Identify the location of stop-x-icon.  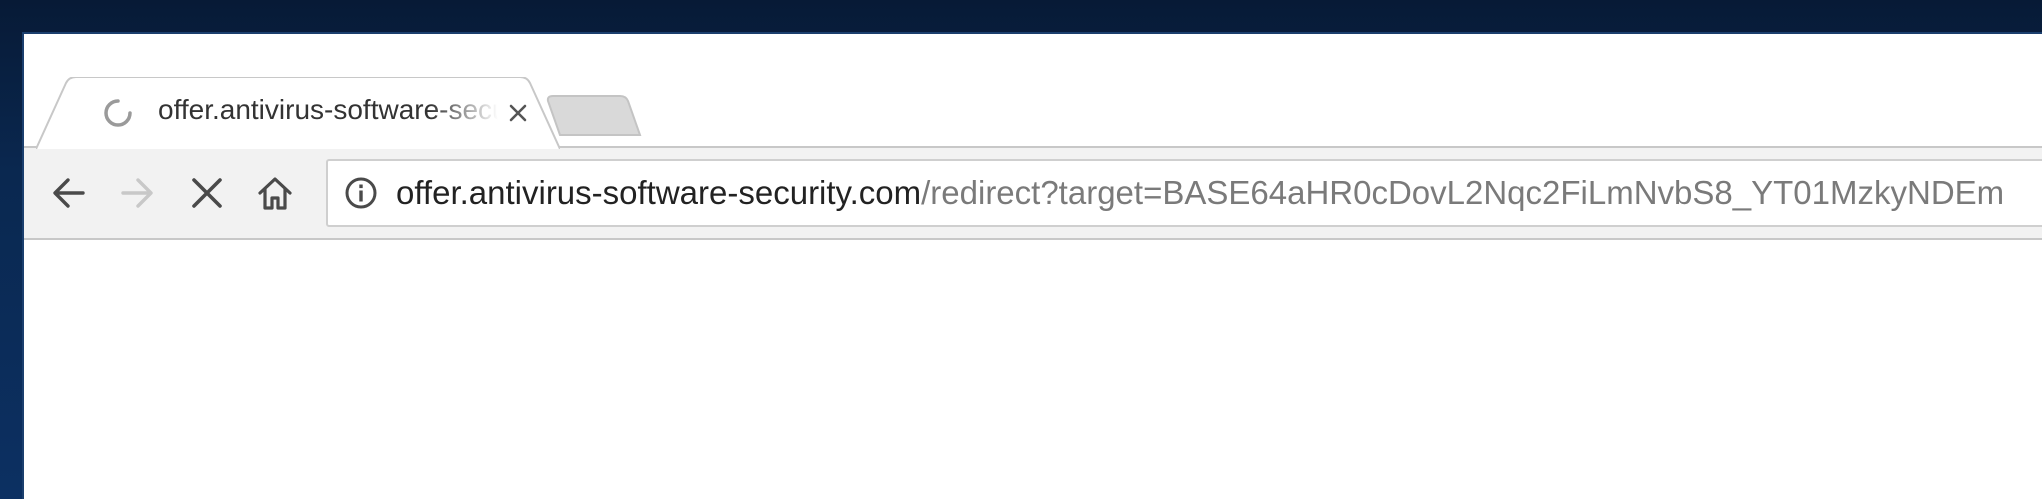
(207, 193).